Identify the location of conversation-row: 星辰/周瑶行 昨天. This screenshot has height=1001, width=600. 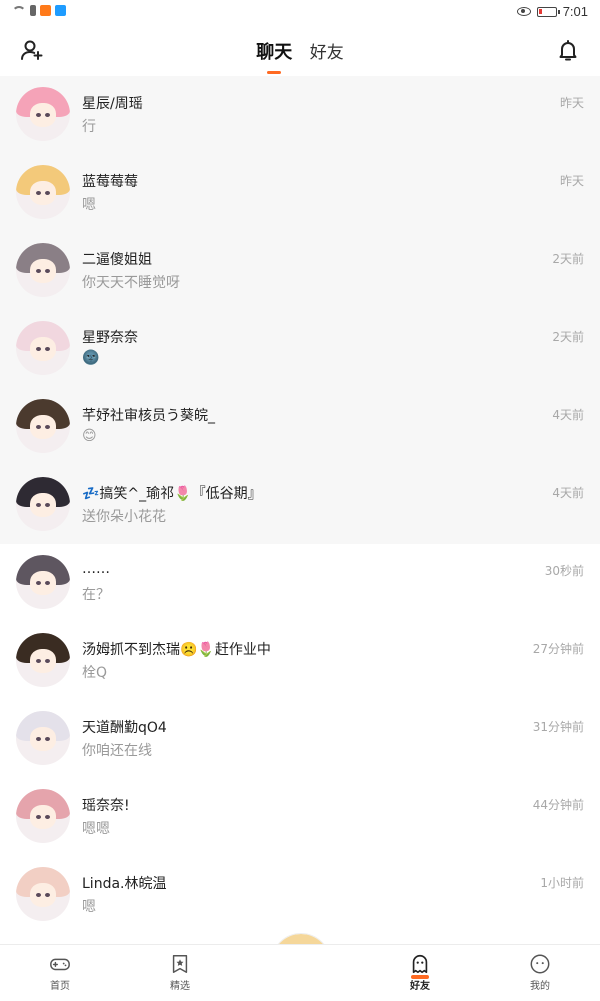
(300, 115).